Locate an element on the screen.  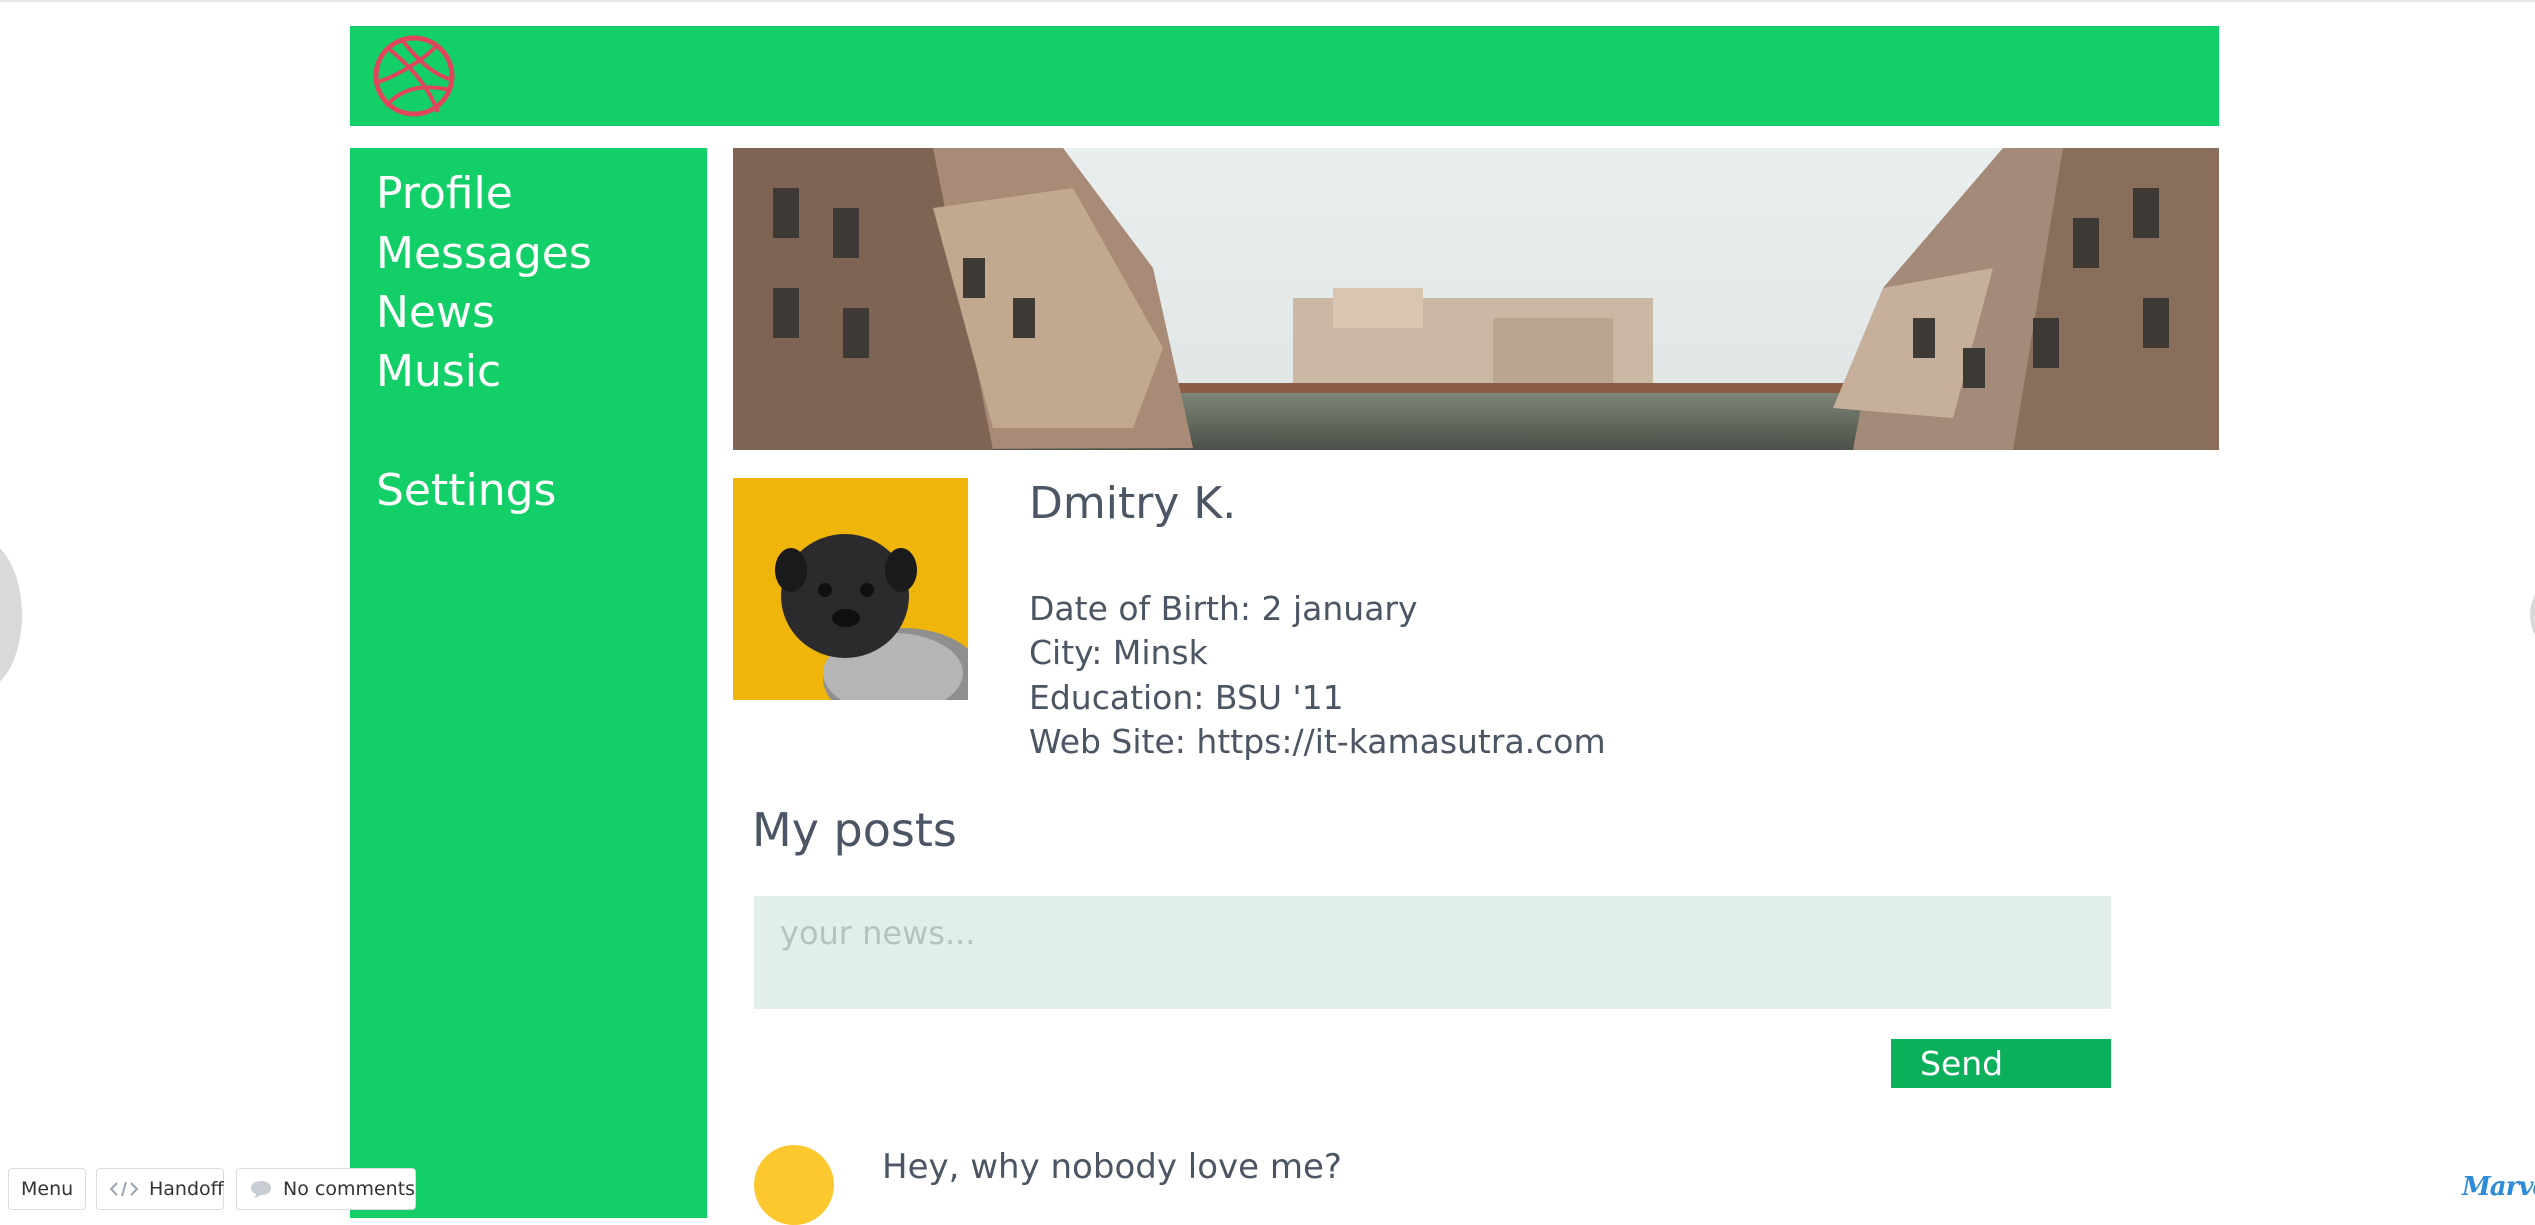
send-button: Send is located at coordinates (2001, 1063).